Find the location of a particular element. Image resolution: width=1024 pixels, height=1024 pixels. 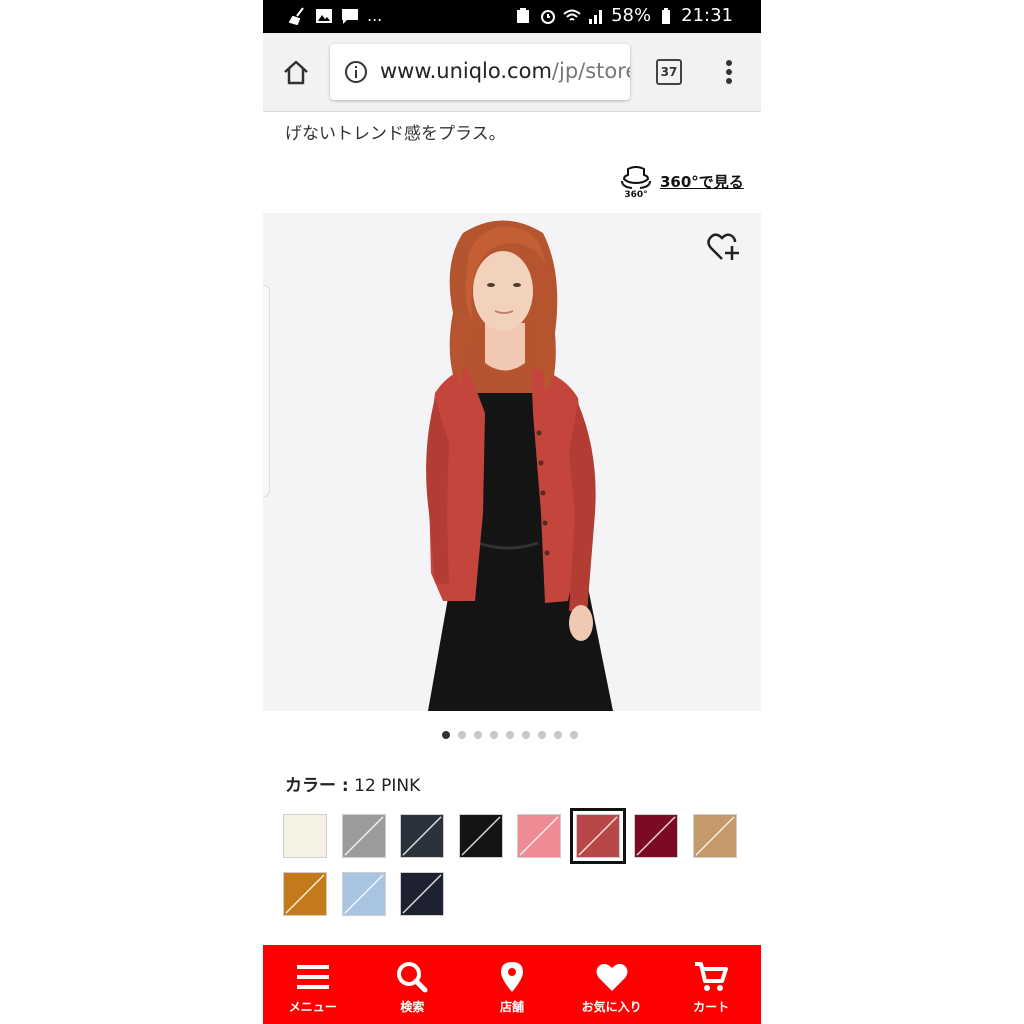

nav-stores: 店舗 is located at coordinates (512, 984).